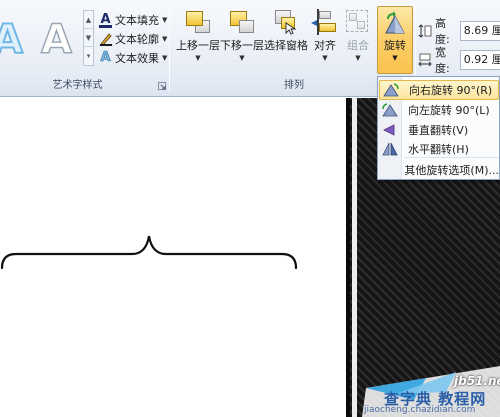 The height and width of the screenshot is (417, 500). I want to click on menu-item-label: 水平翻转(H), so click(438, 149).